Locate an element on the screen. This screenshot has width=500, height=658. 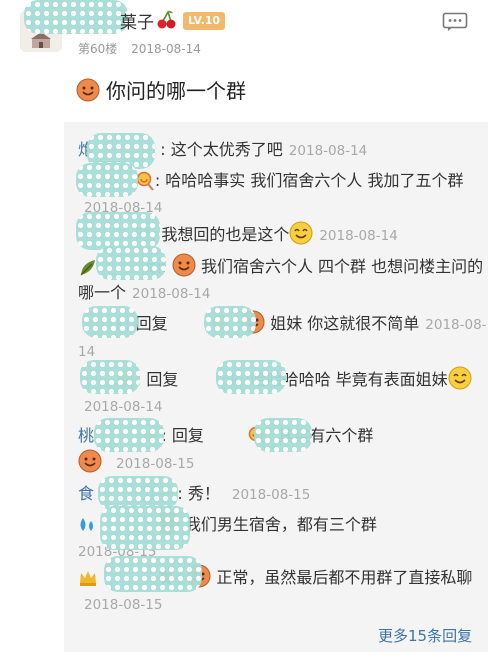
post-content-text: 你问的哪一个群 is located at coordinates (176, 91).